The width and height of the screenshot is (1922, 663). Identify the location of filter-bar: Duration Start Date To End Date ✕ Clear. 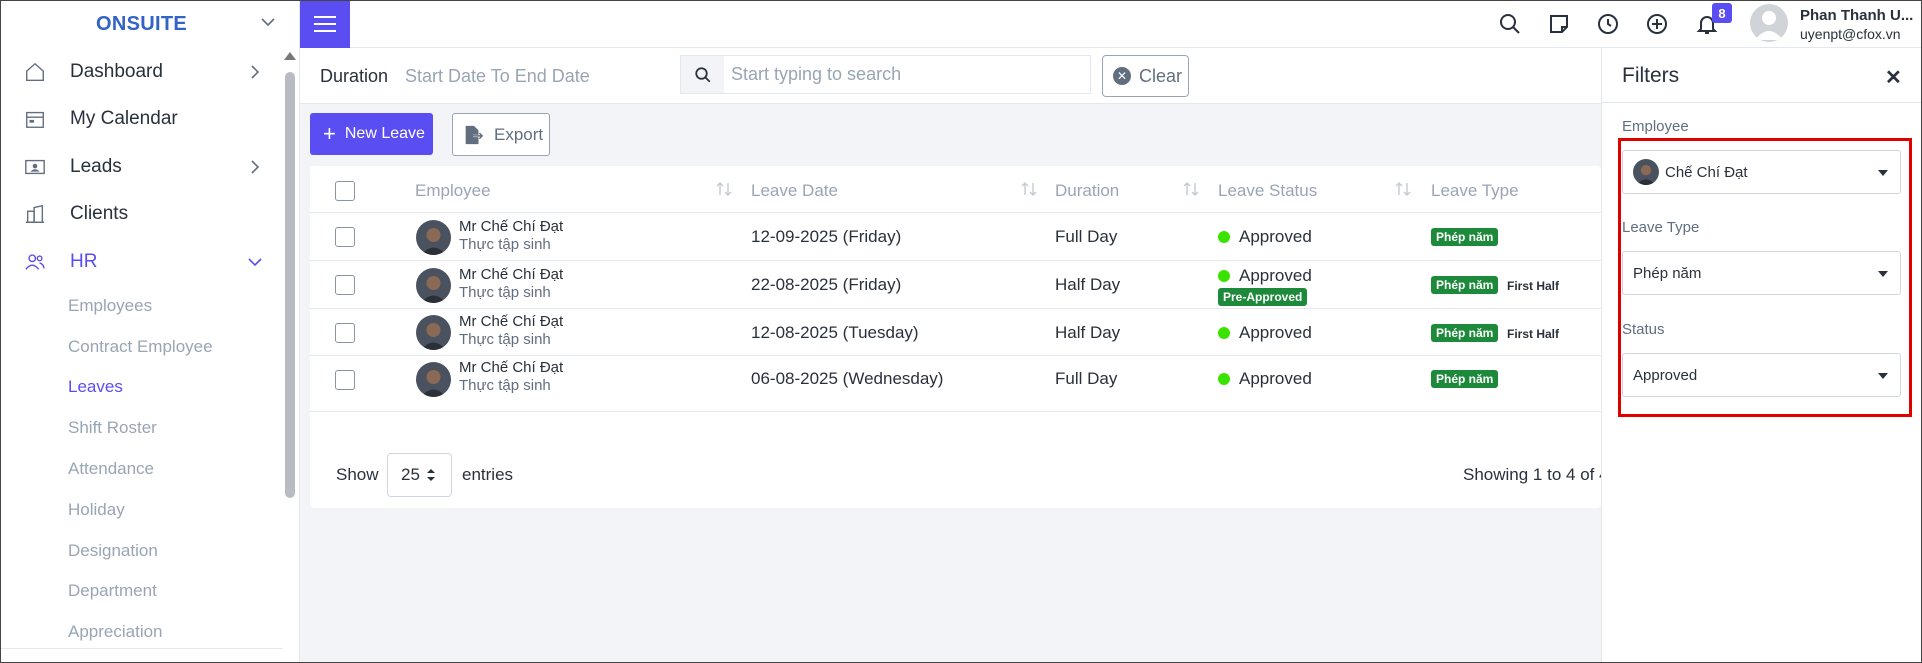
(950, 76).